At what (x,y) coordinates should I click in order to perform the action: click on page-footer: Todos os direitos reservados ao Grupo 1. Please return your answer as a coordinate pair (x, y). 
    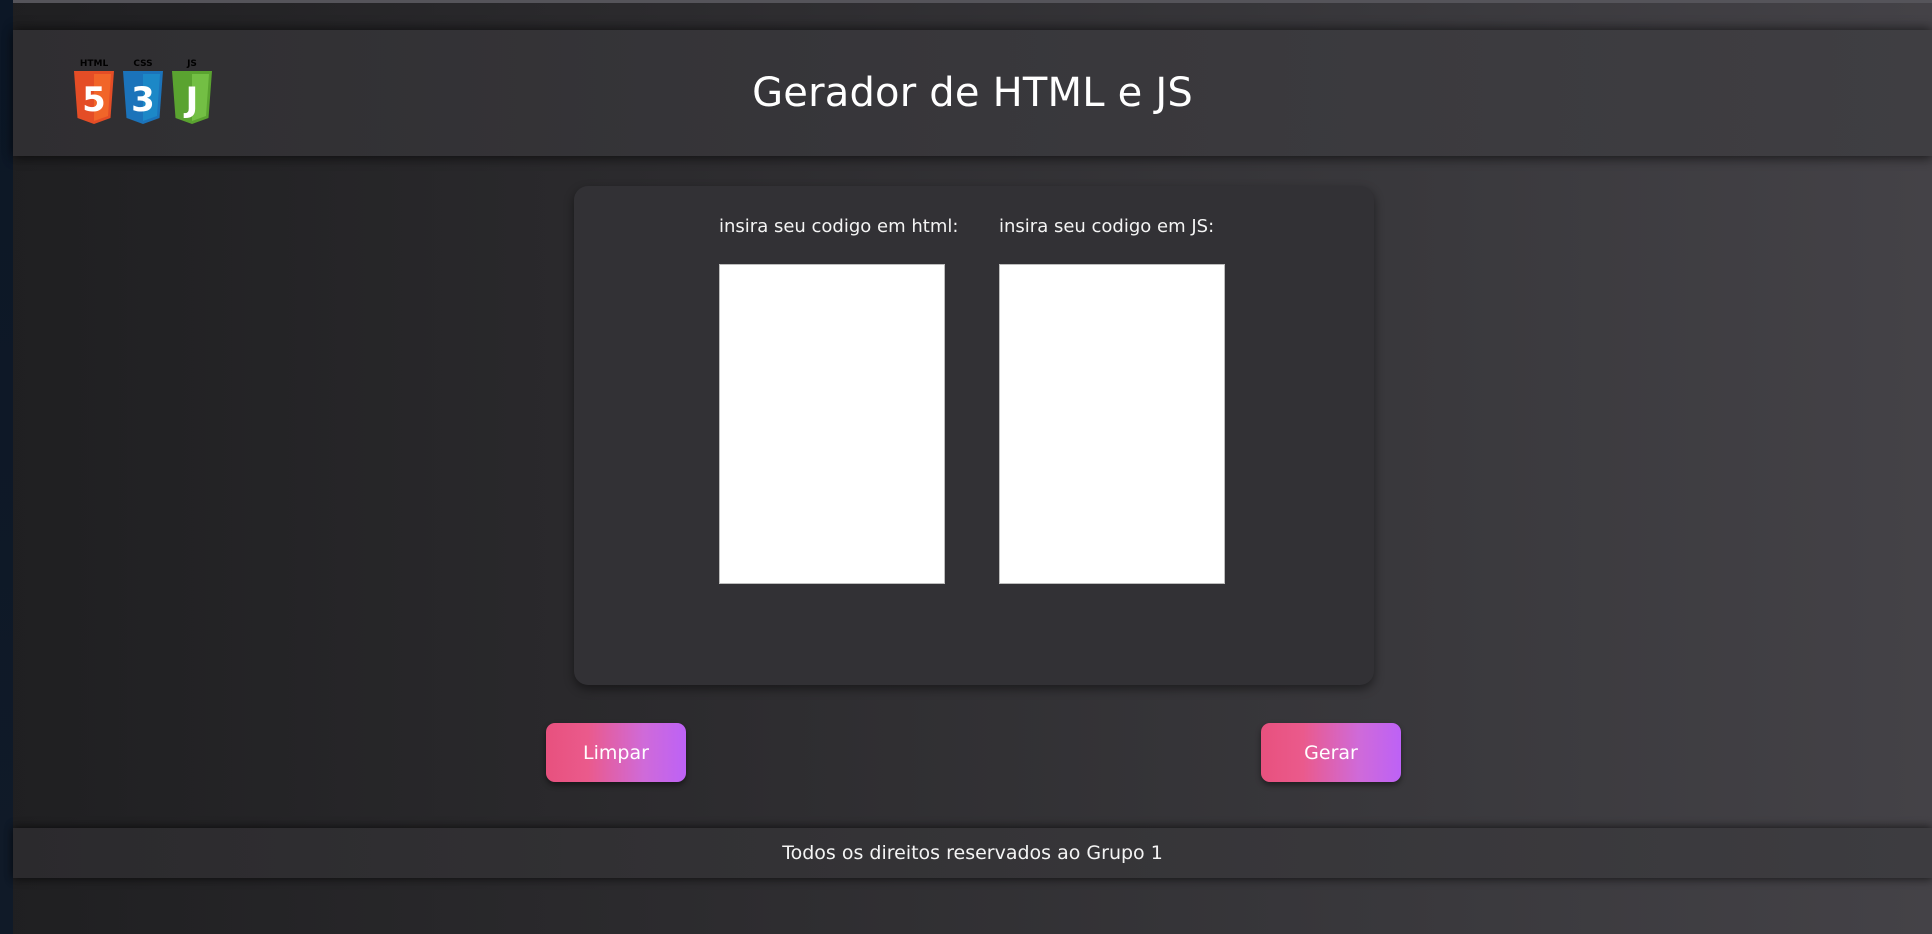
    Looking at the image, I should click on (972, 853).